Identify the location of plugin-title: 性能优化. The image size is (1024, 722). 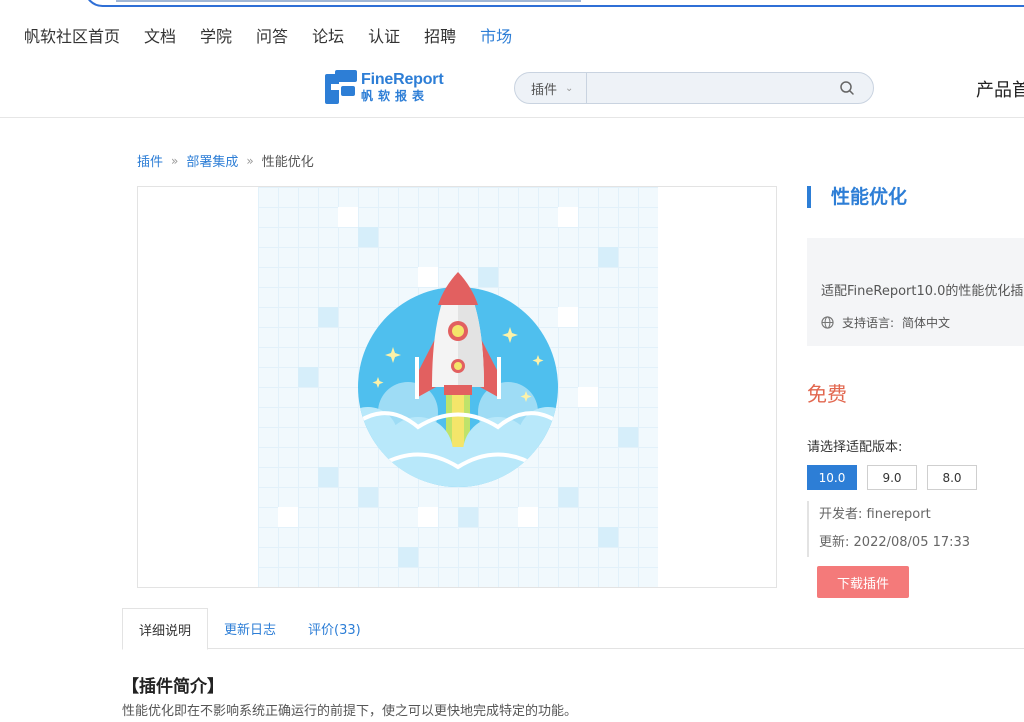
(857, 197).